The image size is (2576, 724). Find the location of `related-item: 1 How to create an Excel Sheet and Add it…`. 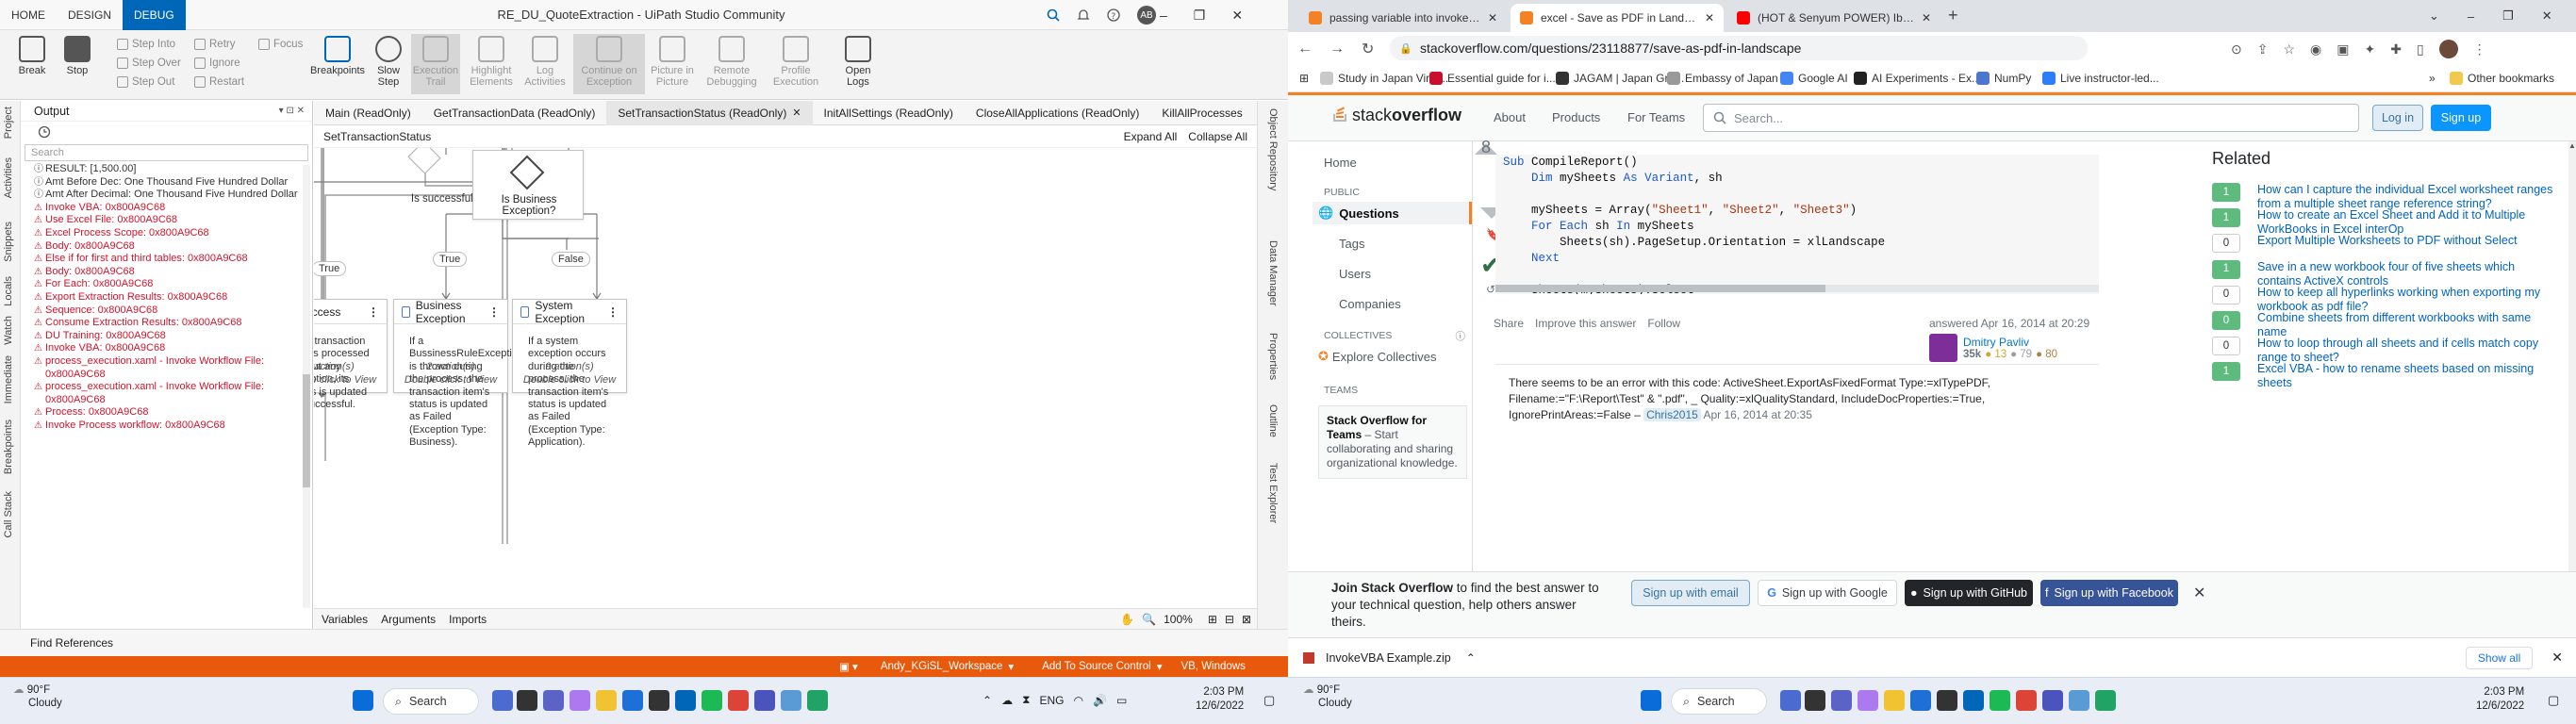

related-item: 1 How to create an Excel Sheet and Add it… is located at coordinates (2386, 222).